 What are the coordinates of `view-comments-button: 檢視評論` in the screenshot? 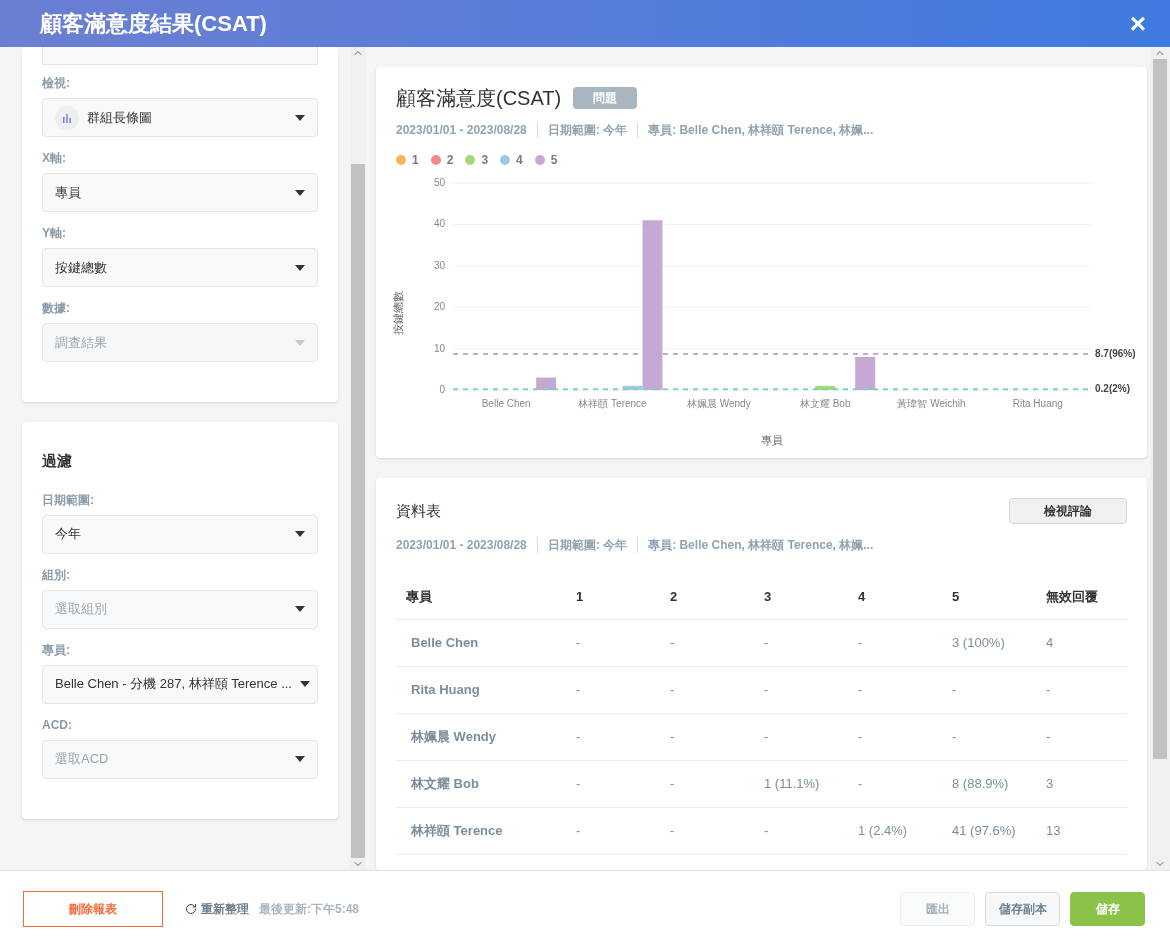 It's located at (1068, 511).